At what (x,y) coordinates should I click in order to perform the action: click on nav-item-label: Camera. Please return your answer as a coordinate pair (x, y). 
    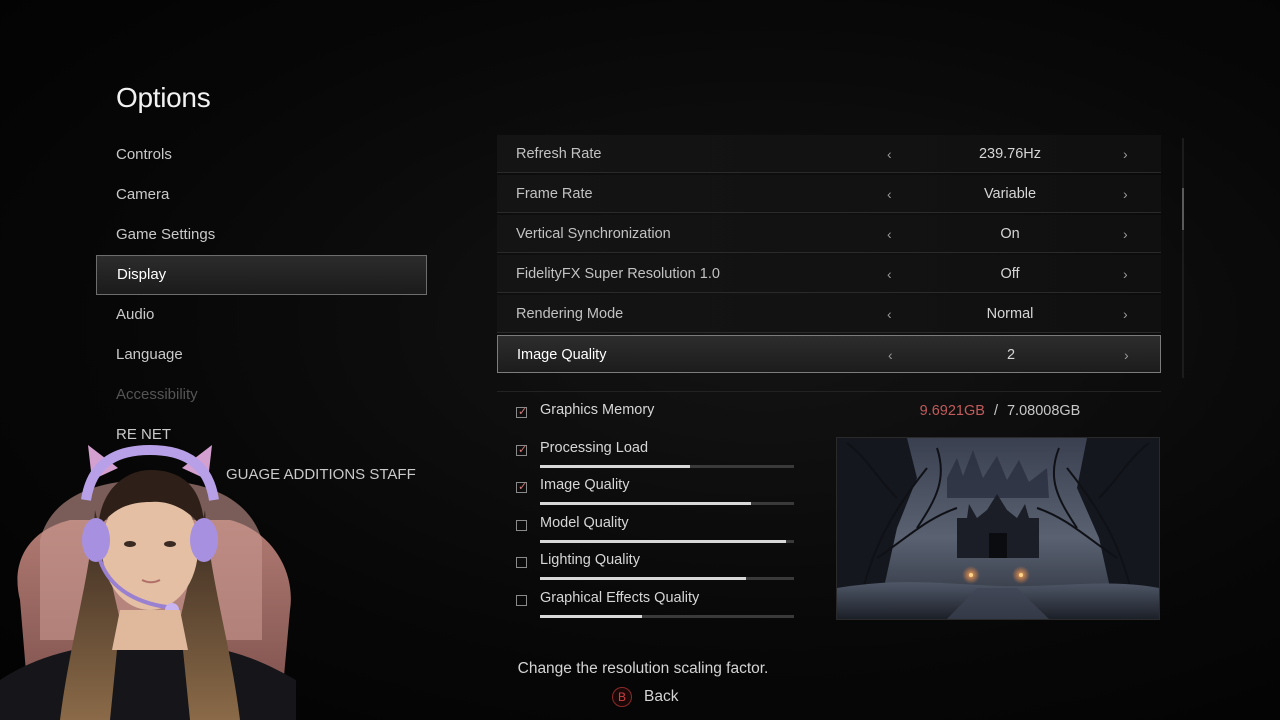
    Looking at the image, I should click on (143, 194).